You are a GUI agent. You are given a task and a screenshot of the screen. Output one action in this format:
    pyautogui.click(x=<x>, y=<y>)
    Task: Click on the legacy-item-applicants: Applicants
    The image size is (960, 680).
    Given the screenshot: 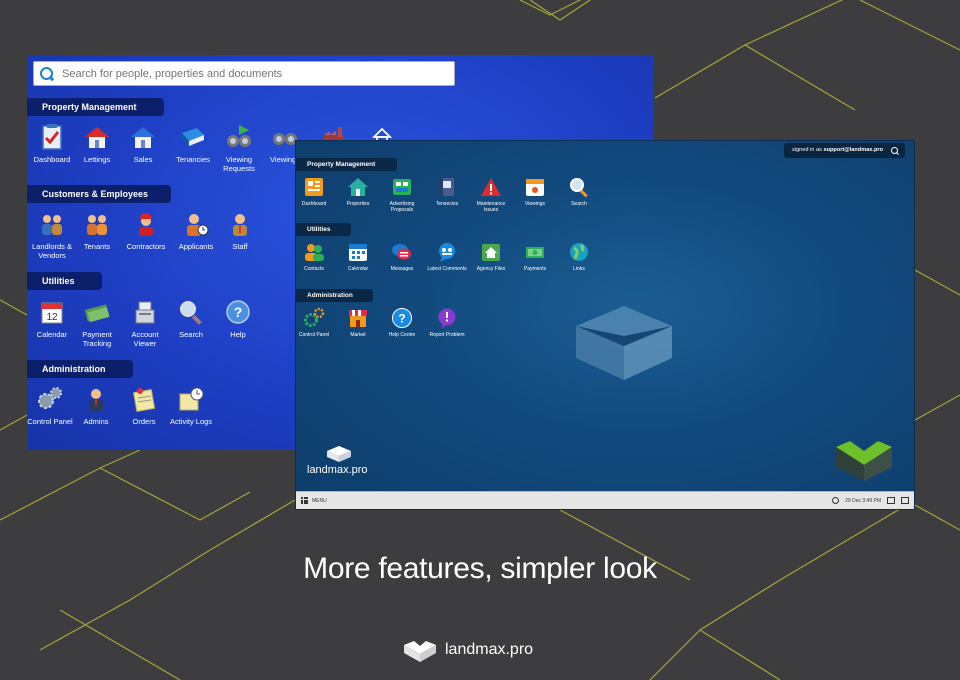 What is the action you would take?
    pyautogui.click(x=196, y=230)
    